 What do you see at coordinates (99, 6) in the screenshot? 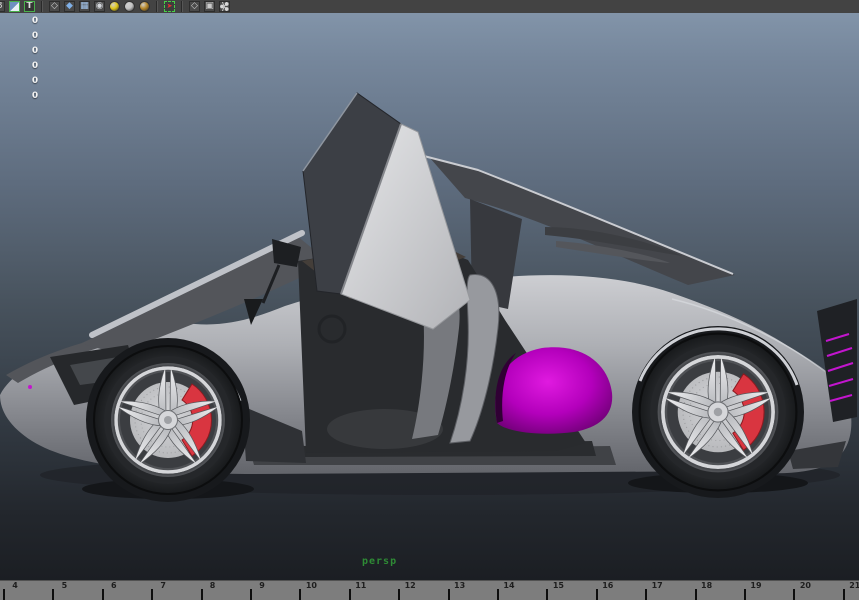
I see `checker-material-icon: ◉` at bounding box center [99, 6].